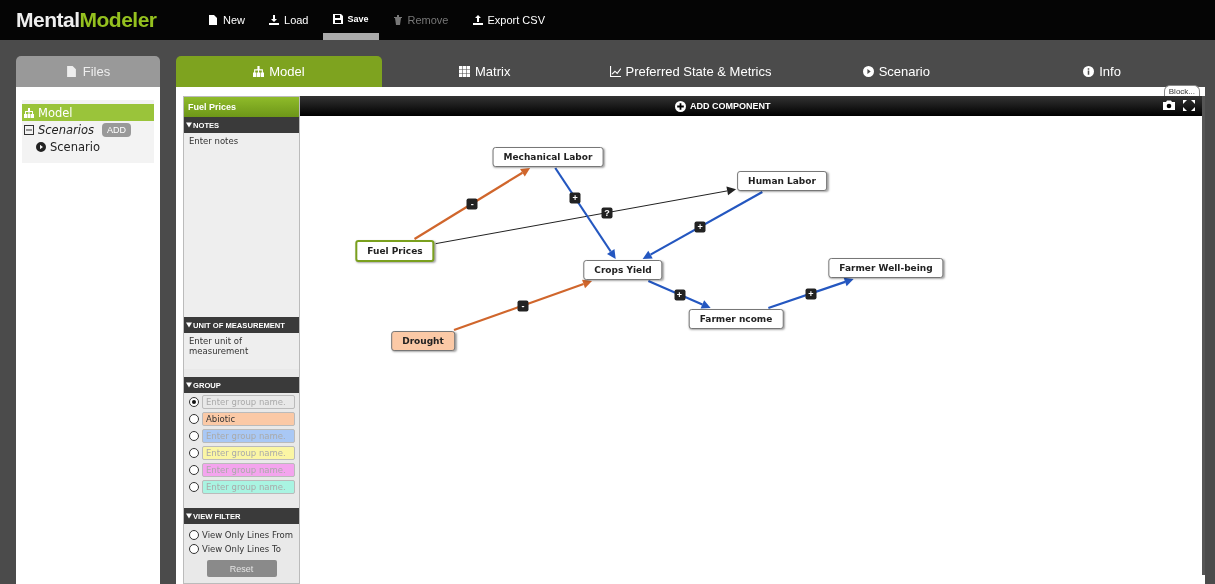 Image resolution: width=1215 pixels, height=584 pixels. I want to click on radio-label: View Only Lines From, so click(247, 535).